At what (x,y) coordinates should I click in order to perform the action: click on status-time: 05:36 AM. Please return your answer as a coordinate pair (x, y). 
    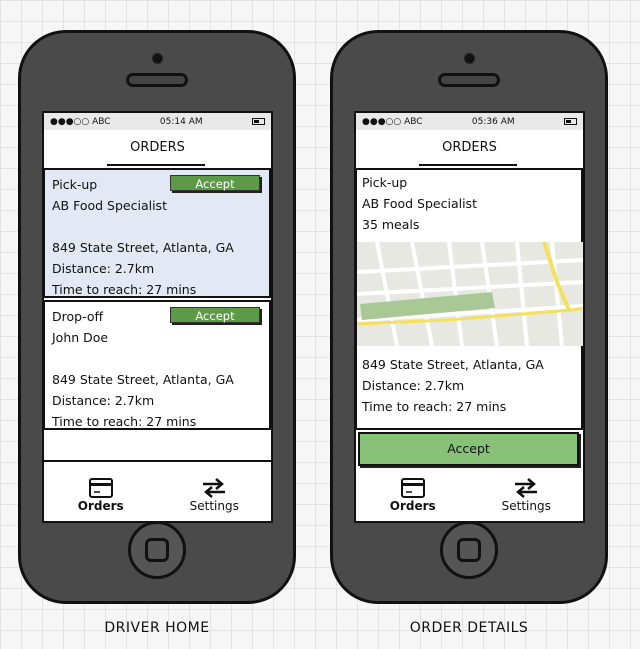
    Looking at the image, I should click on (493, 121).